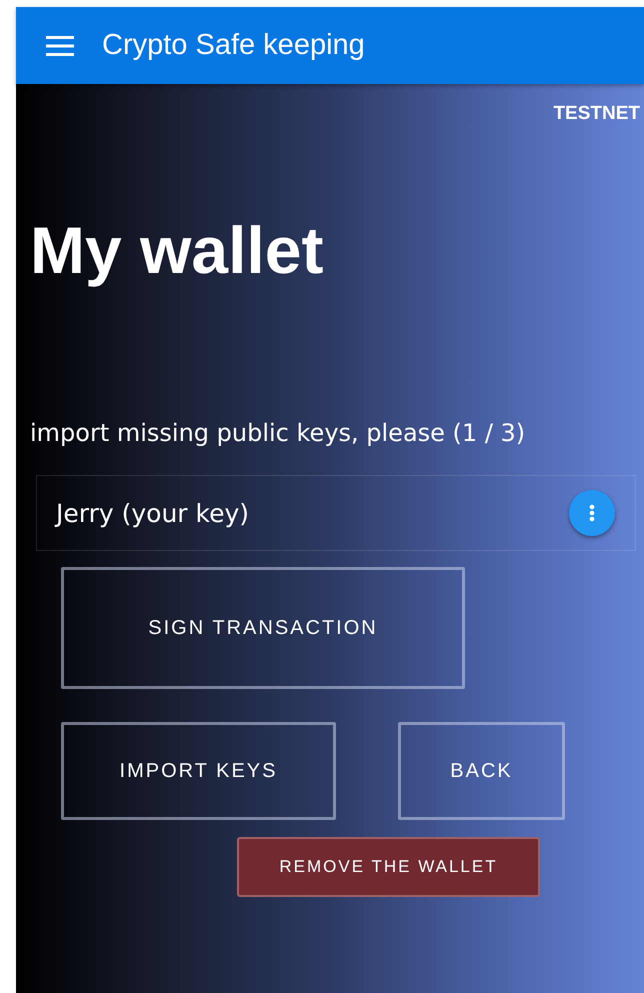 The width and height of the screenshot is (644, 993). I want to click on key-name: Jerry (your key), so click(153, 513).